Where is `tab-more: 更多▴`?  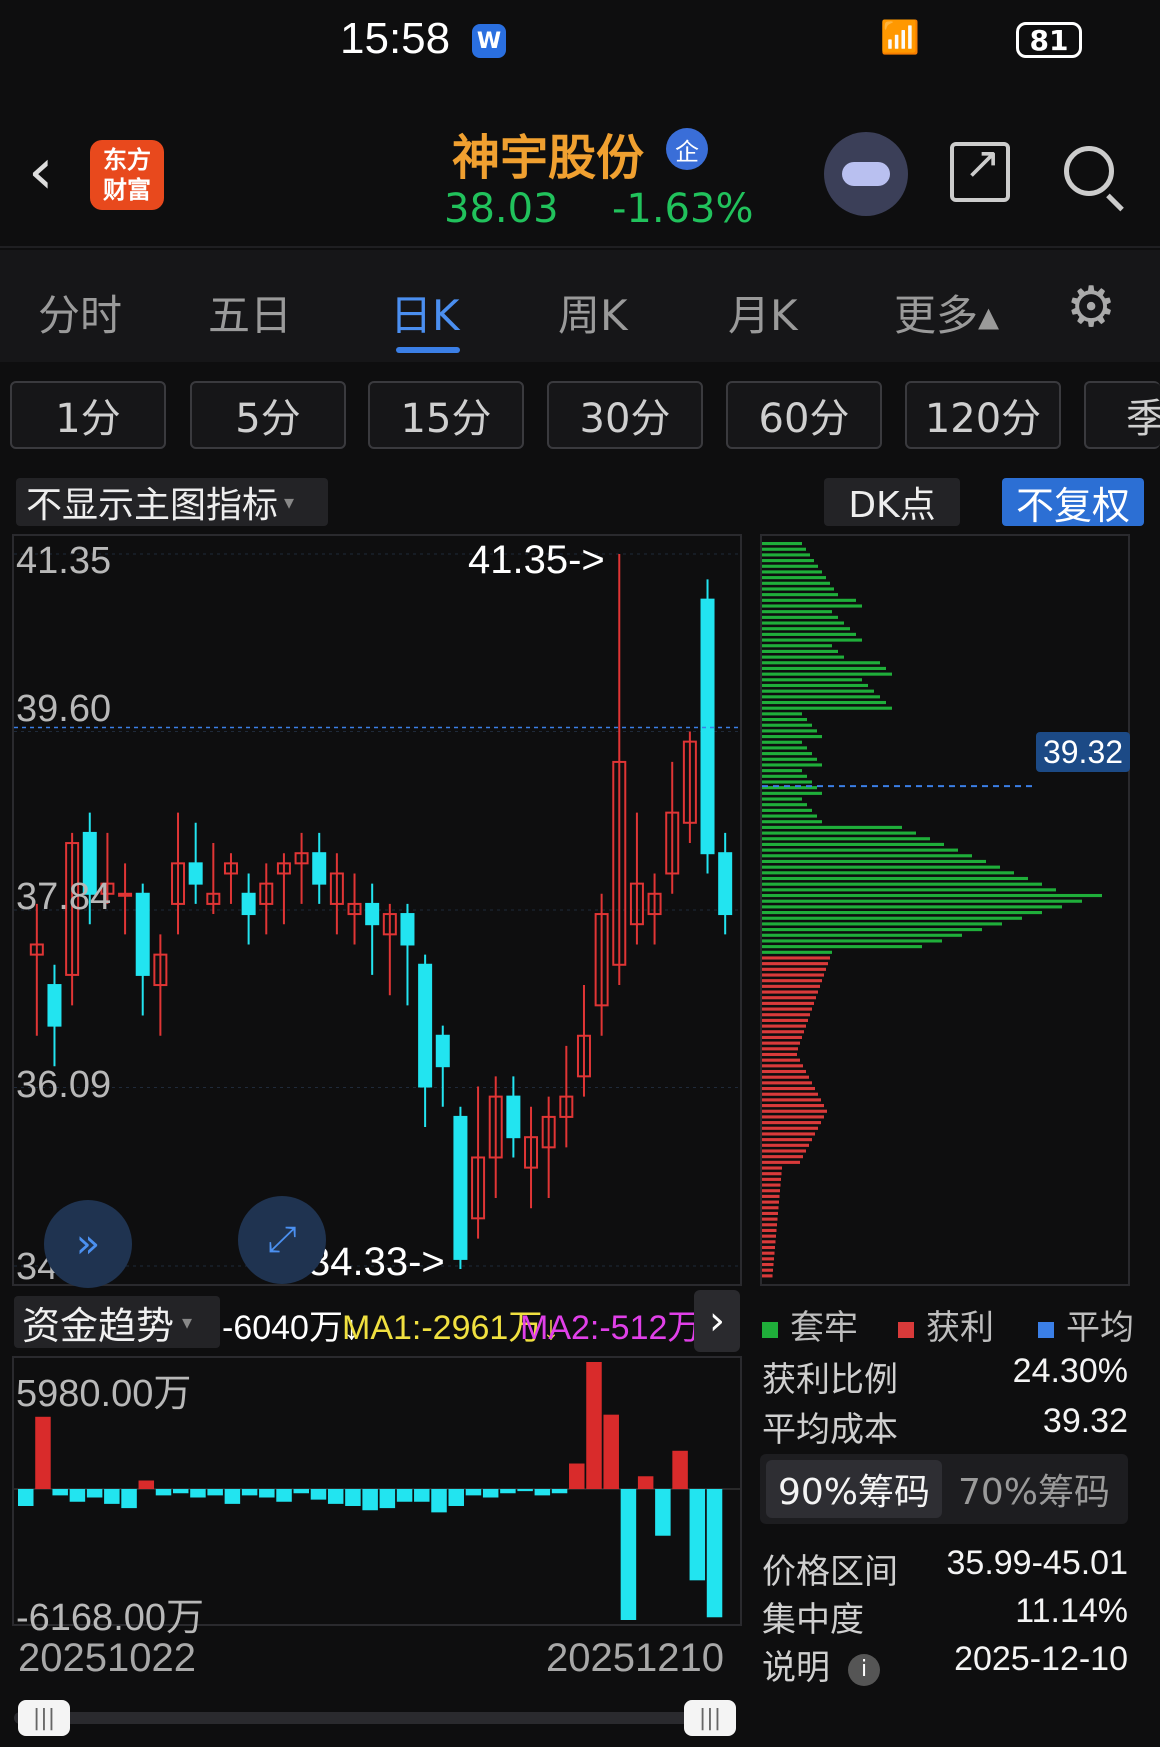
tab-more: 更多▴ is located at coordinates (946, 312).